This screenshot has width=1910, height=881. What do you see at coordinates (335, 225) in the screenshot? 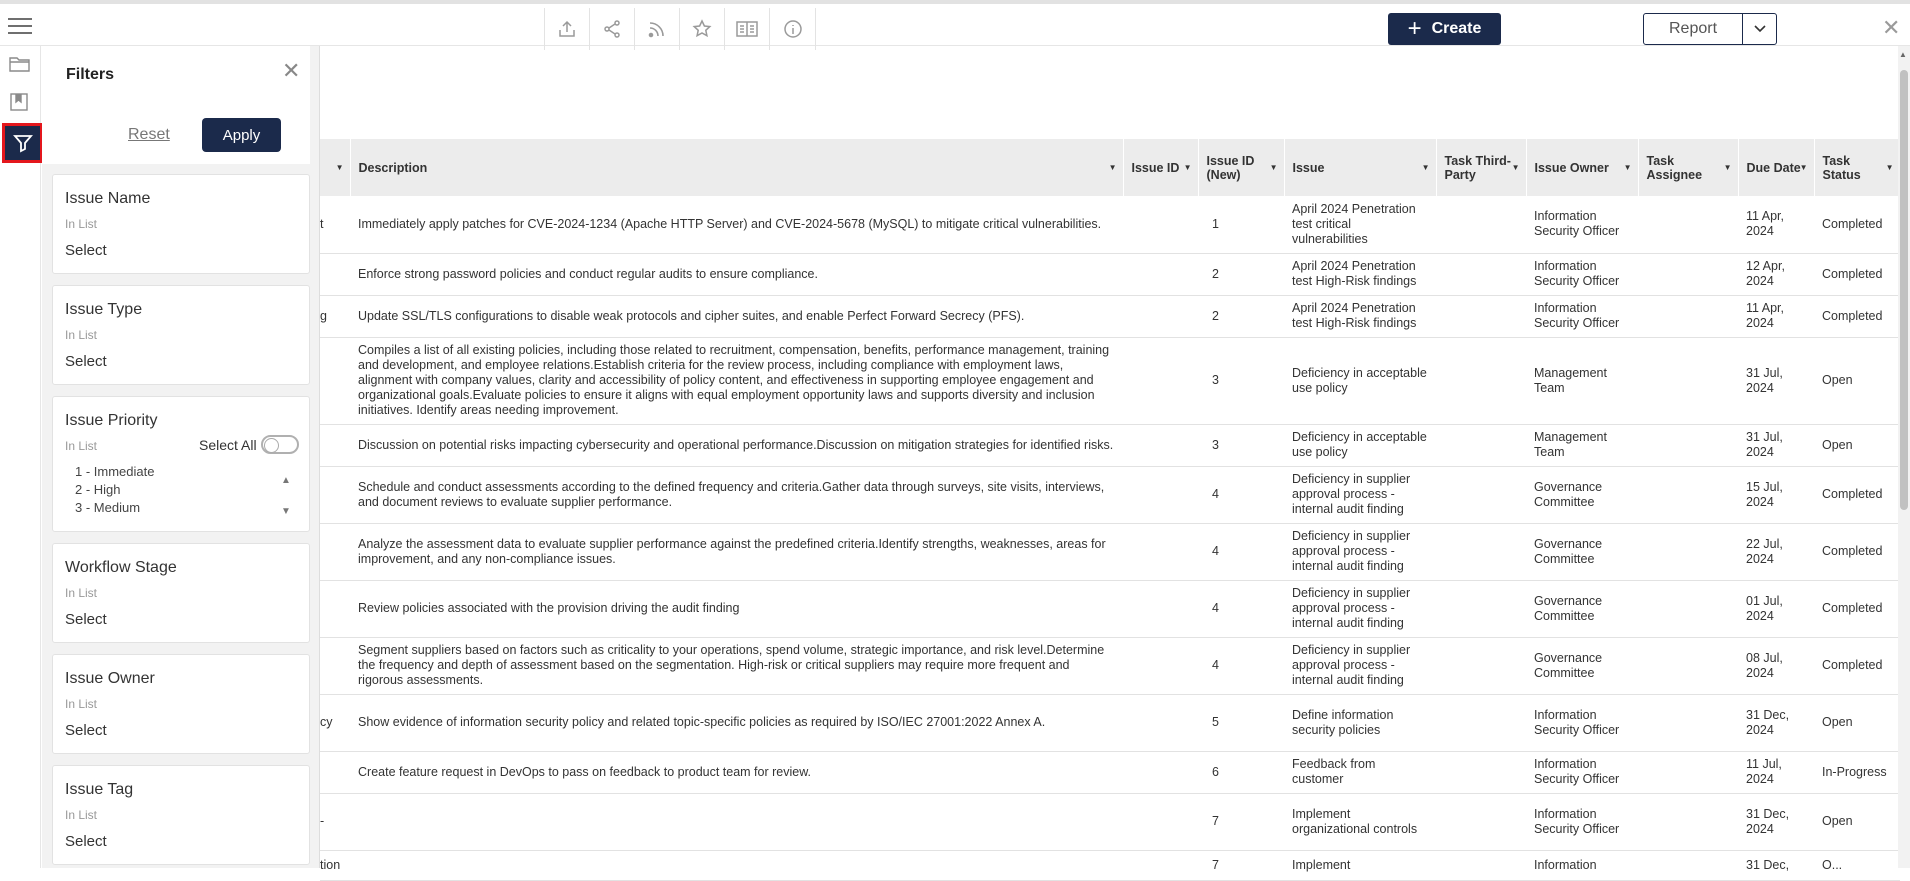
I see `row-cut-cell: t` at bounding box center [335, 225].